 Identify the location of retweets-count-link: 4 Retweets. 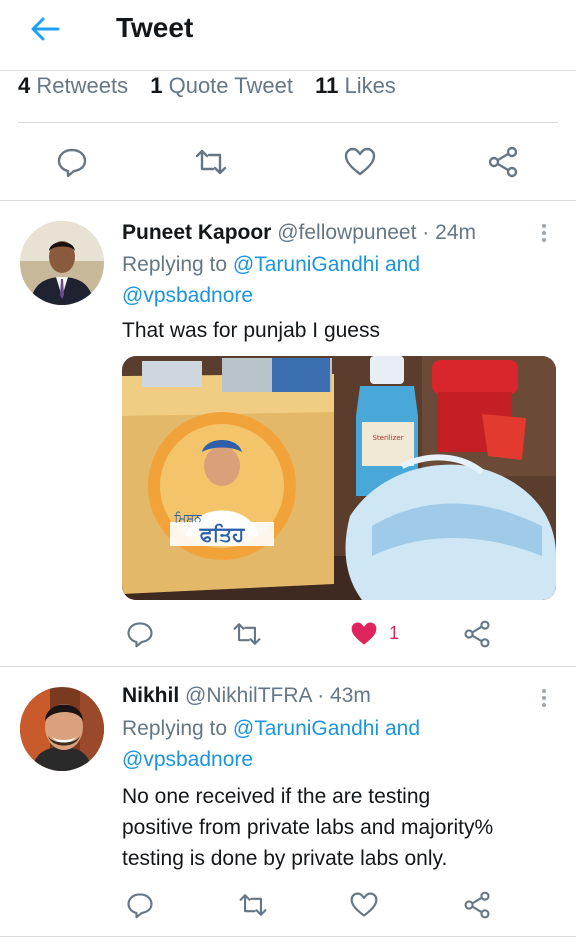
(73, 85).